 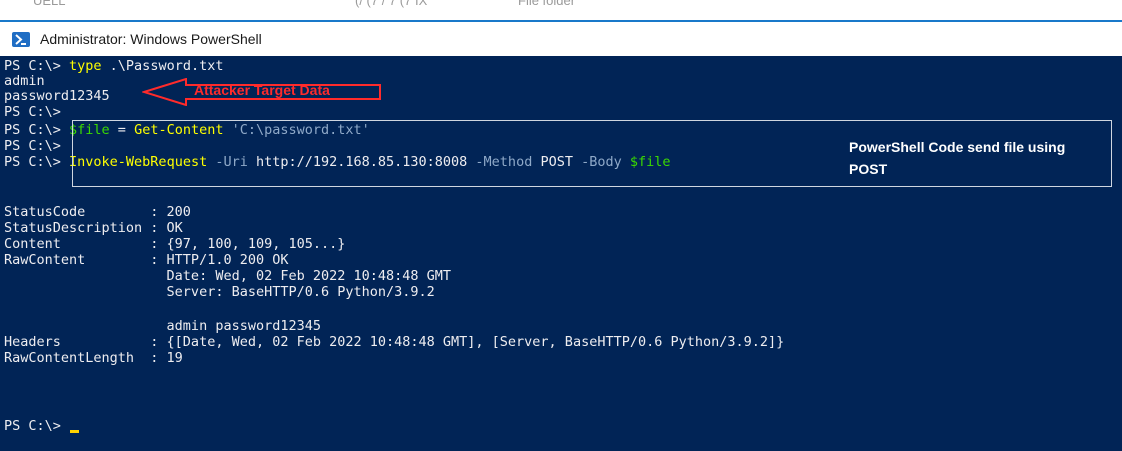 I want to click on output-raw-content: RawContent : HTTP/1.0 200 OK, so click(x=146, y=260).